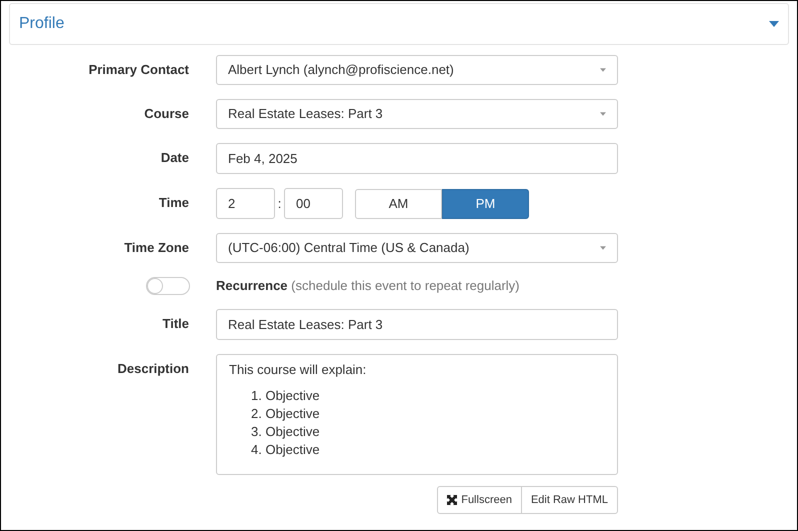  Describe the element at coordinates (417, 324) in the screenshot. I see `input-field: Real Estate Leases: Part 3` at that location.